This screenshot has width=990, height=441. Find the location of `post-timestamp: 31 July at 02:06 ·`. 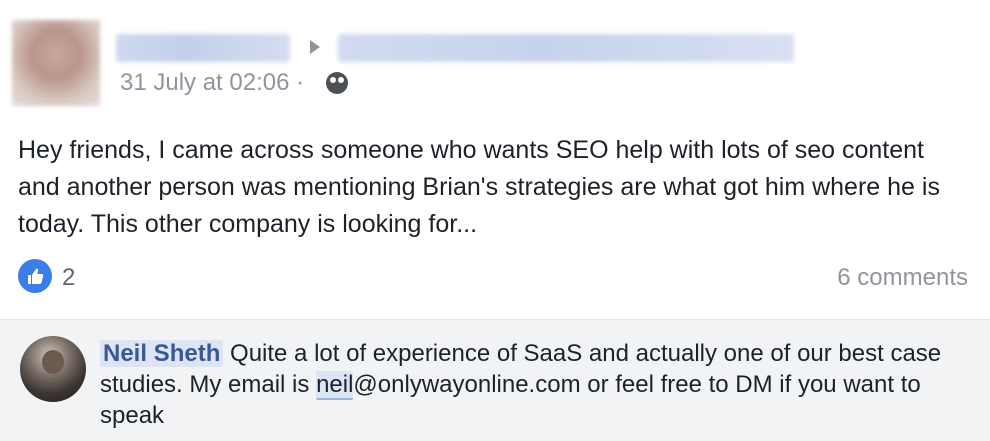

post-timestamp: 31 July at 02:06 · is located at coordinates (212, 83).